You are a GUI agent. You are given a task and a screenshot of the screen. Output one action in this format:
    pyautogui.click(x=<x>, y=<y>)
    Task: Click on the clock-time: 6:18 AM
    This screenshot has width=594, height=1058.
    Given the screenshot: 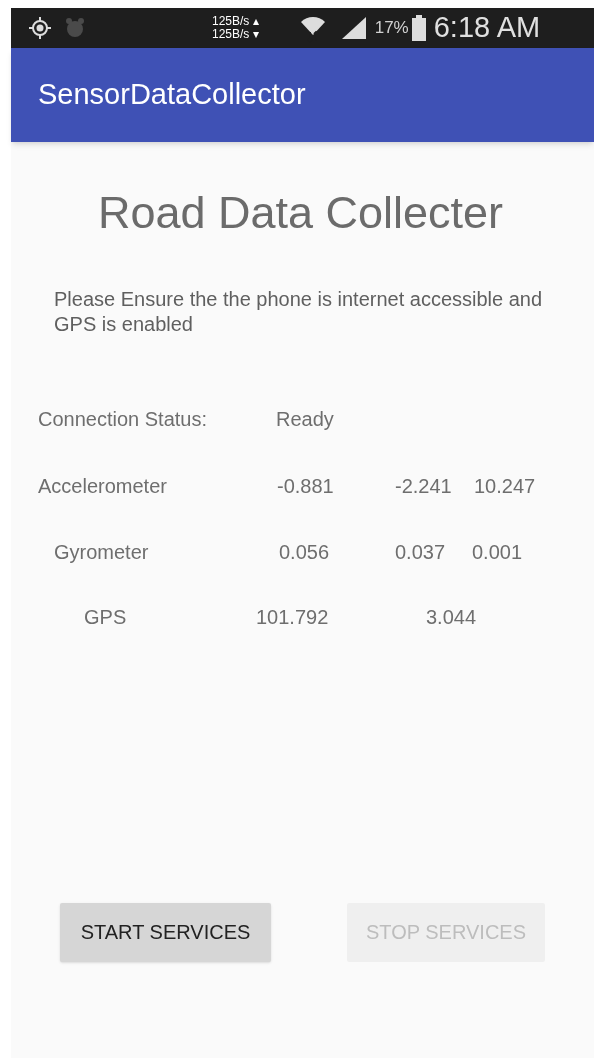 What is the action you would take?
    pyautogui.click(x=487, y=28)
    